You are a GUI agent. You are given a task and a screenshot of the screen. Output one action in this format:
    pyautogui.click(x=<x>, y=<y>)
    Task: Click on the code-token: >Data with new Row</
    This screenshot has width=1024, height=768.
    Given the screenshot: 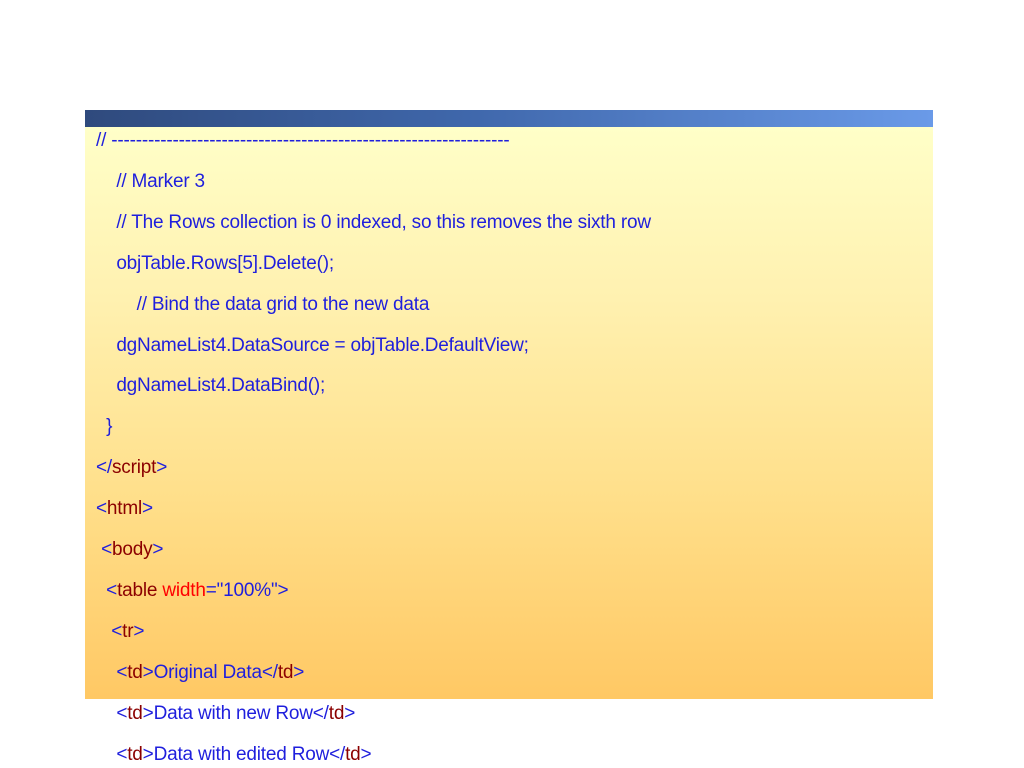 What is the action you would take?
    pyautogui.click(x=235, y=713)
    